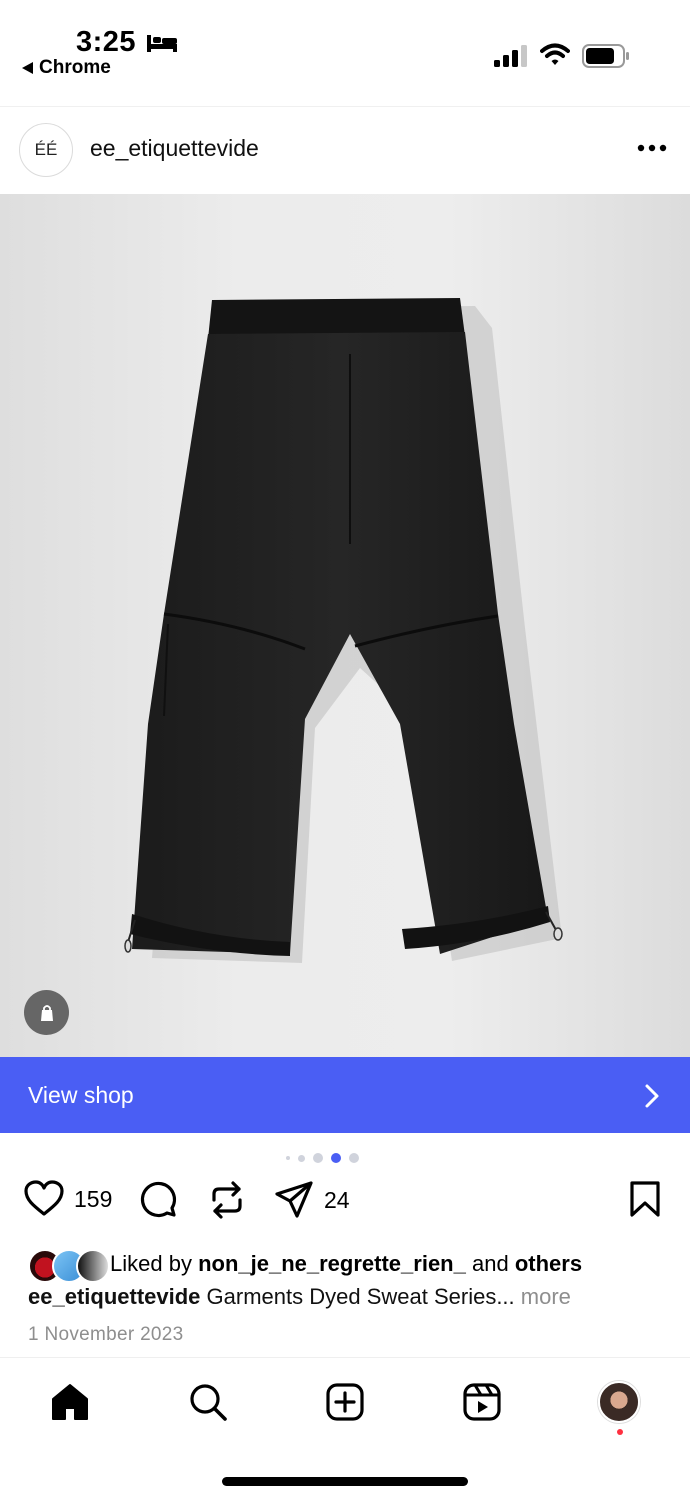  What do you see at coordinates (44, 1199) in the screenshot?
I see `heart-icon` at bounding box center [44, 1199].